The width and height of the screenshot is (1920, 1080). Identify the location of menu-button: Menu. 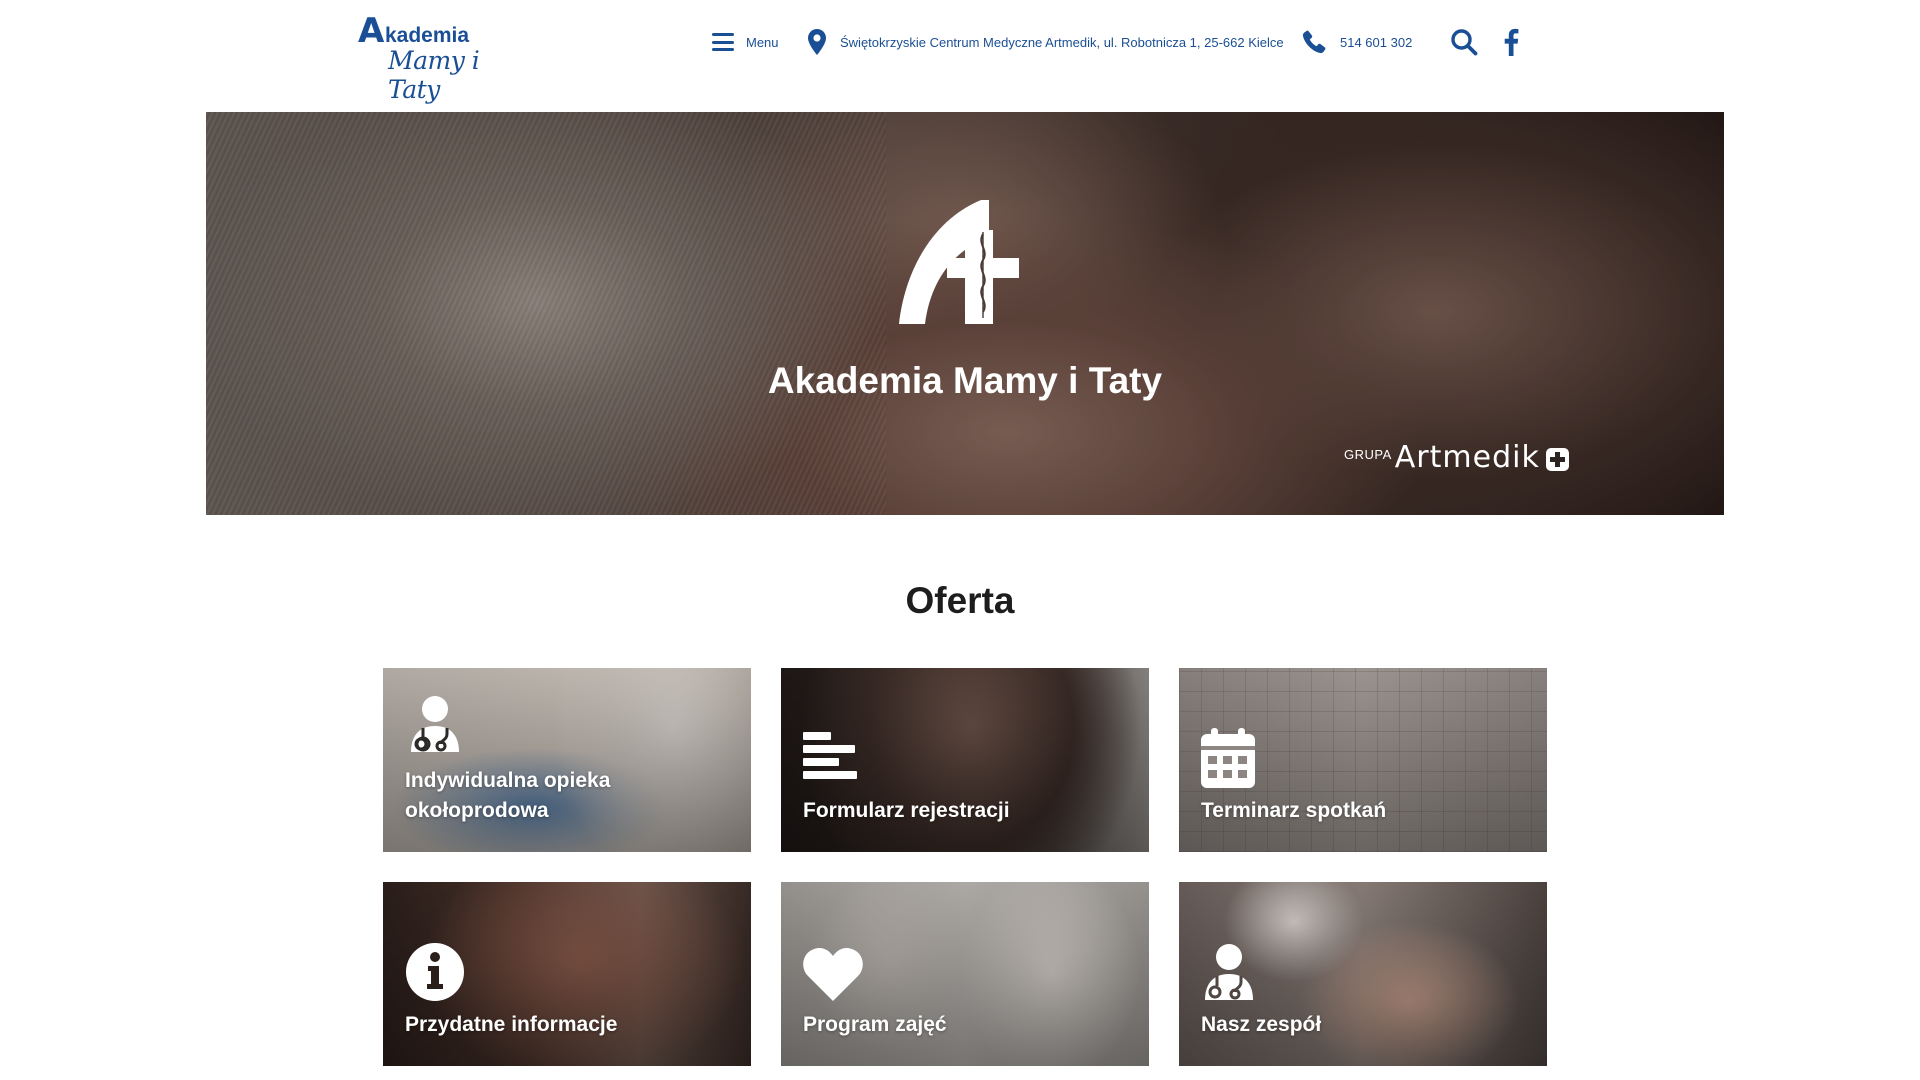
(745, 42).